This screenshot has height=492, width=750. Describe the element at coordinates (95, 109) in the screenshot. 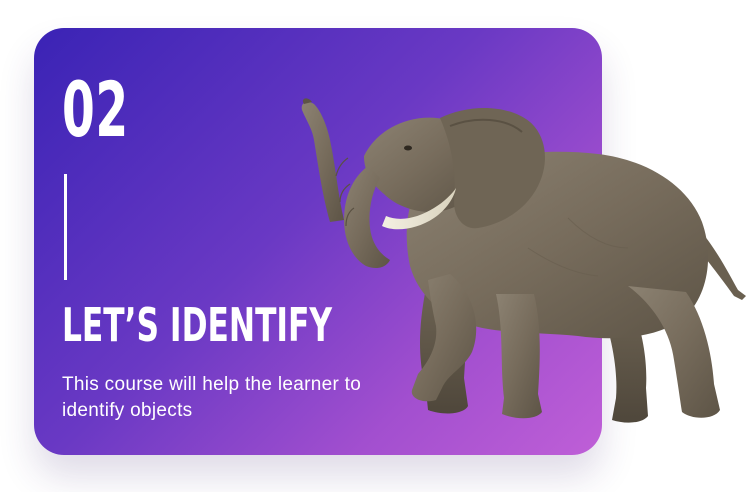

I see `step-number: 02` at that location.